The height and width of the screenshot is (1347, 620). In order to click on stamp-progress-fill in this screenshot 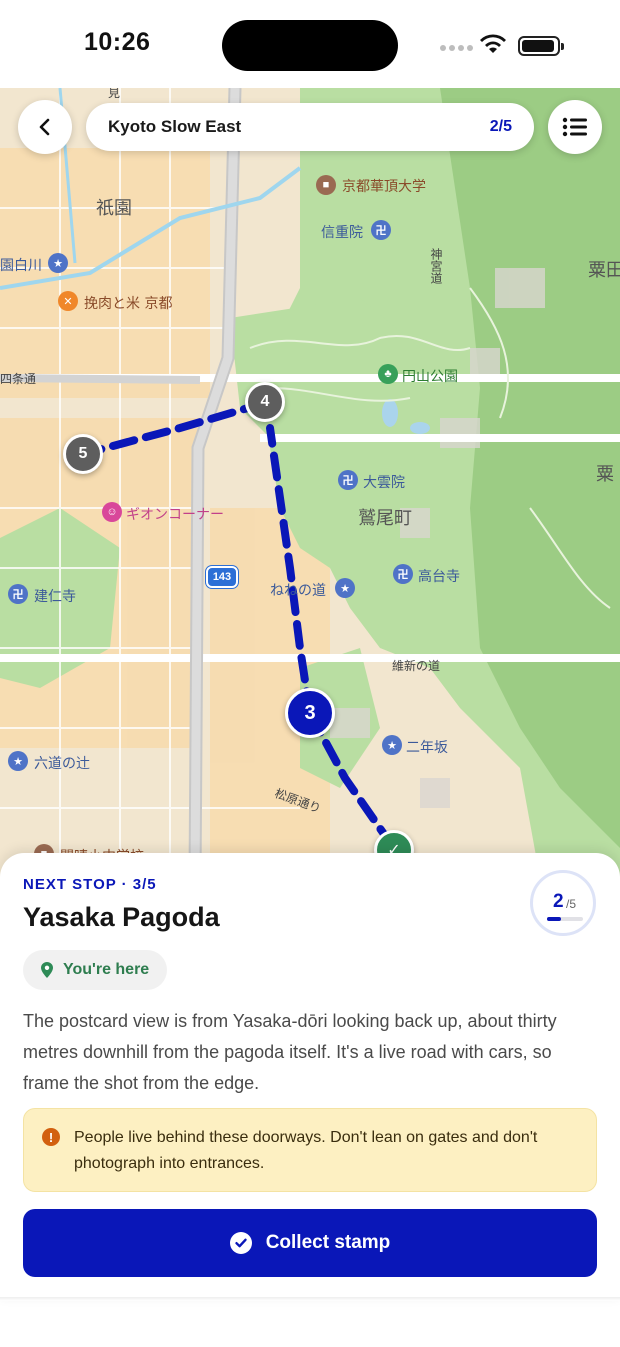, I will do `click(554, 919)`.